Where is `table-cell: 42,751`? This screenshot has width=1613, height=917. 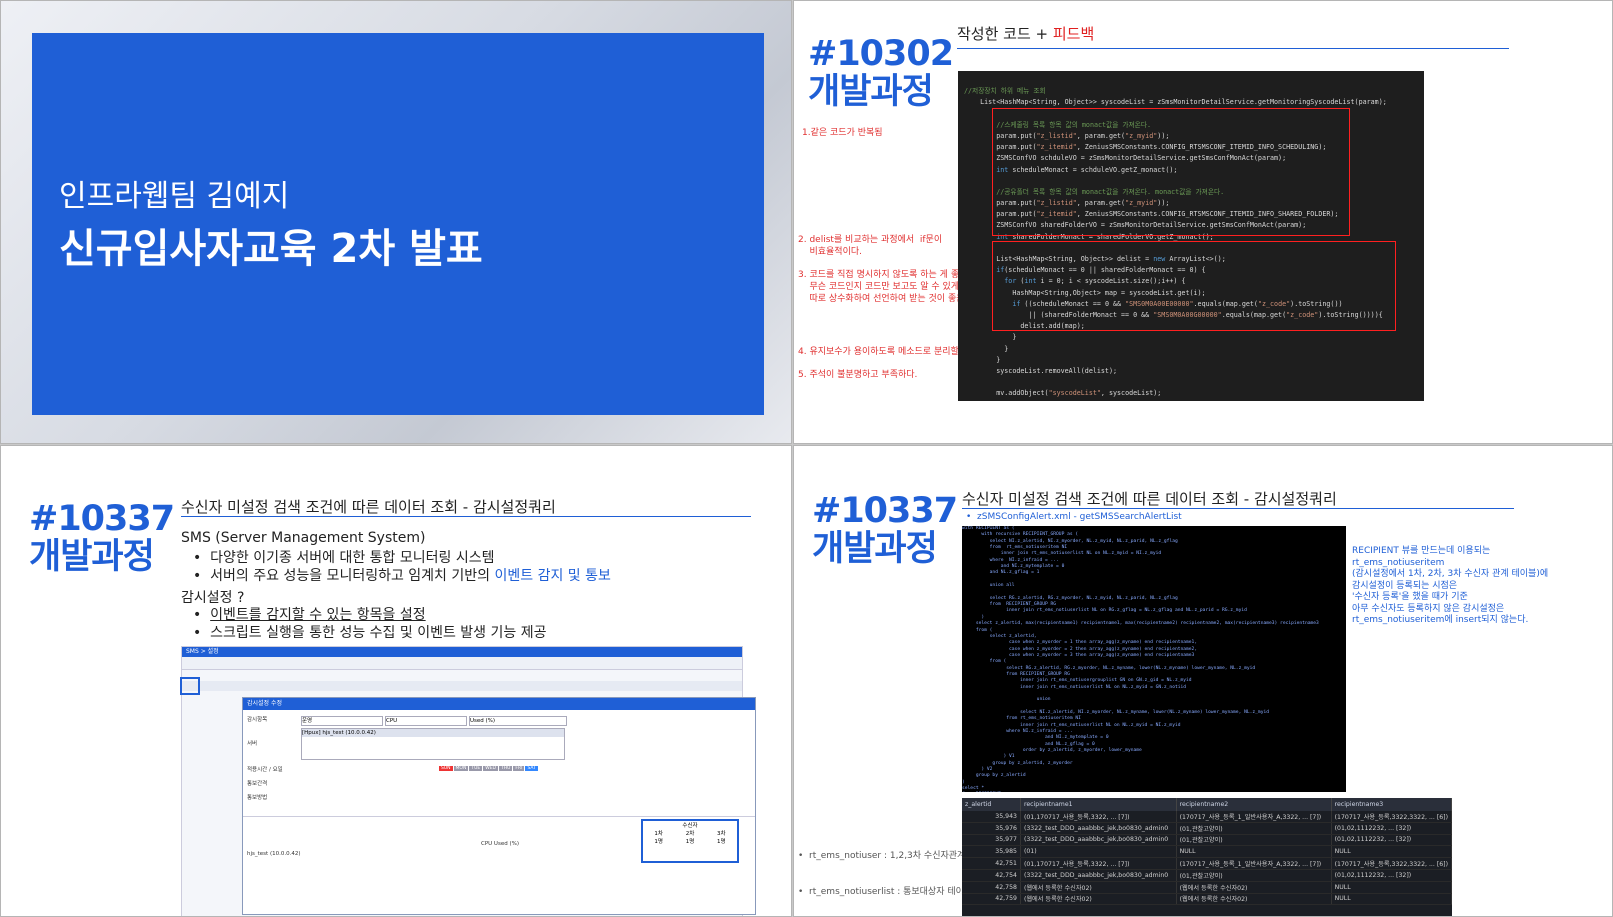
table-cell: 42,751 is located at coordinates (991, 863).